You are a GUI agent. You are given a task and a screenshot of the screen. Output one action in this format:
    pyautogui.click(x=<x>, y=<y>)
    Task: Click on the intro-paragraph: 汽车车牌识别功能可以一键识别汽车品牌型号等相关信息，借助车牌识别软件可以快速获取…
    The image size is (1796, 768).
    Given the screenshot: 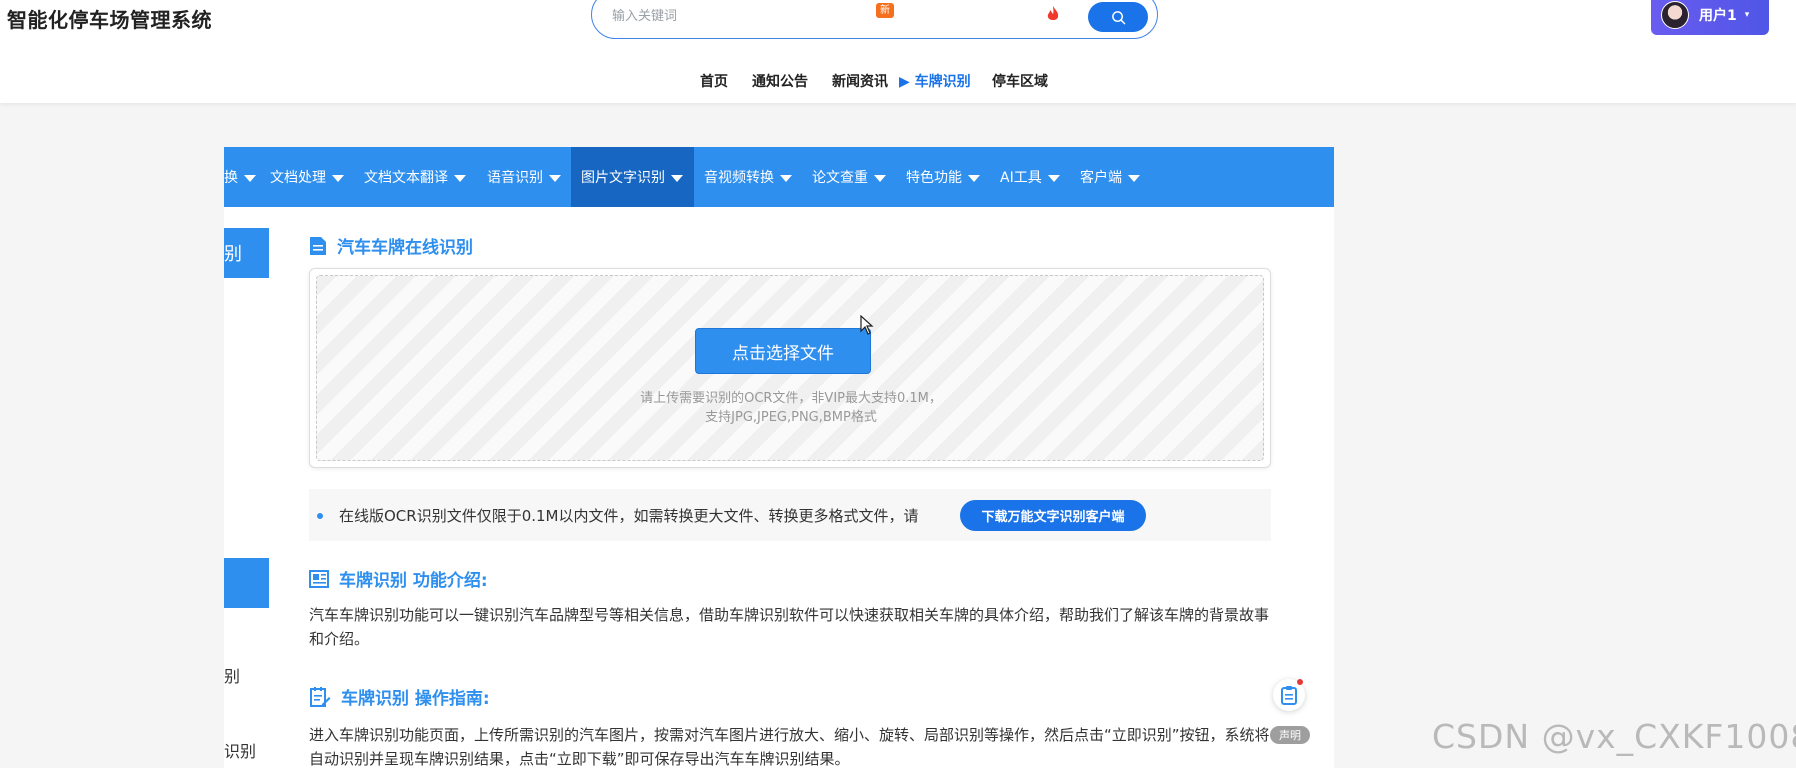 What is the action you would take?
    pyautogui.click(x=789, y=627)
    